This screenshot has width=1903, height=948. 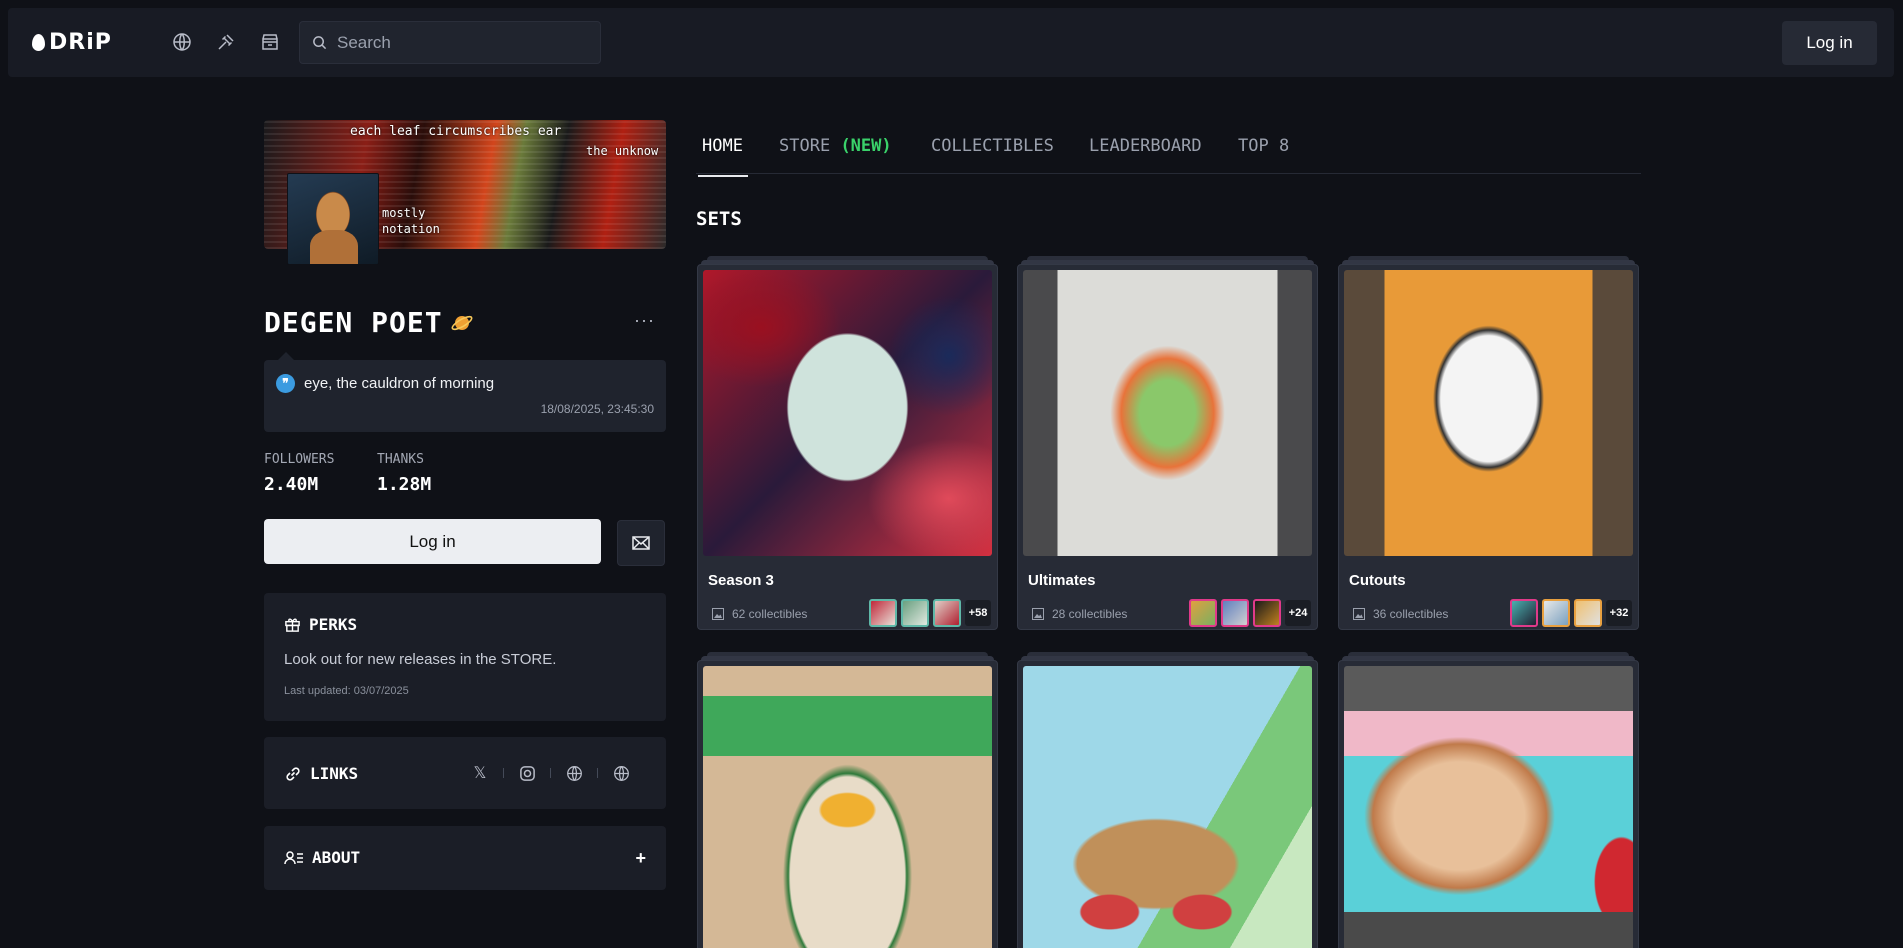 What do you see at coordinates (1263, 146) in the screenshot?
I see `tab-top-8: TOP 8` at bounding box center [1263, 146].